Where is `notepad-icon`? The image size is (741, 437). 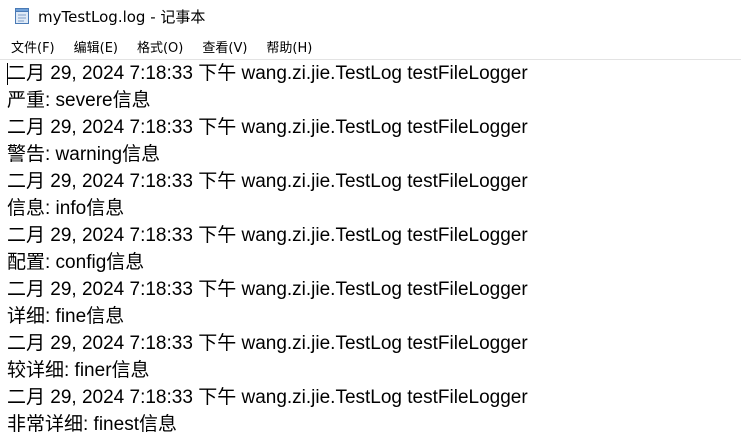 notepad-icon is located at coordinates (22, 16).